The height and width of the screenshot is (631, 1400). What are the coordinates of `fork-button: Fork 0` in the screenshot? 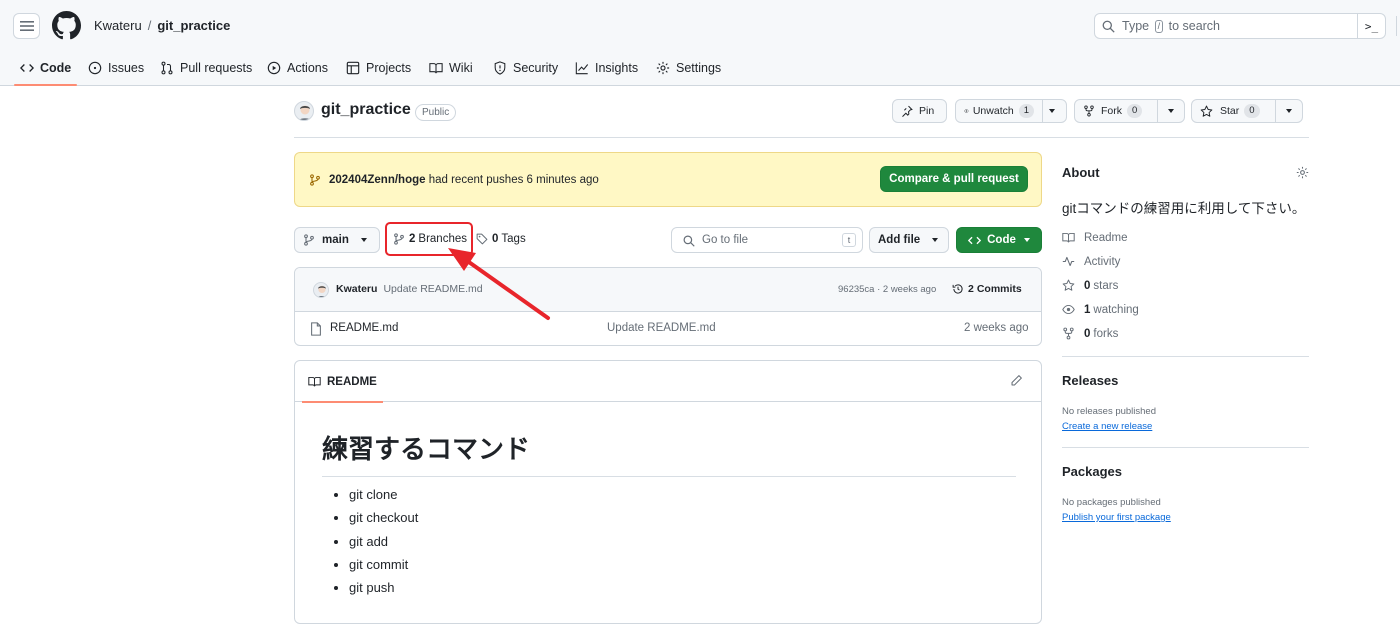 It's located at (1129, 111).